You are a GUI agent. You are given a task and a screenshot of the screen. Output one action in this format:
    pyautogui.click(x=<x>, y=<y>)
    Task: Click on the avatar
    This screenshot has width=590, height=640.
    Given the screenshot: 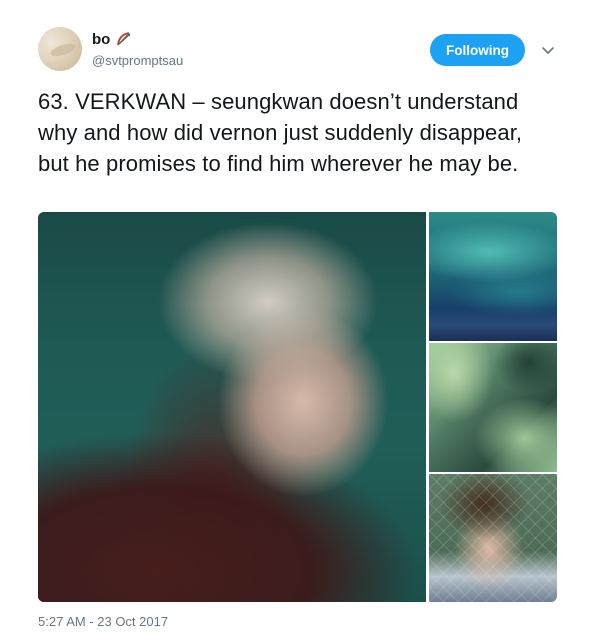 What is the action you would take?
    pyautogui.click(x=60, y=49)
    